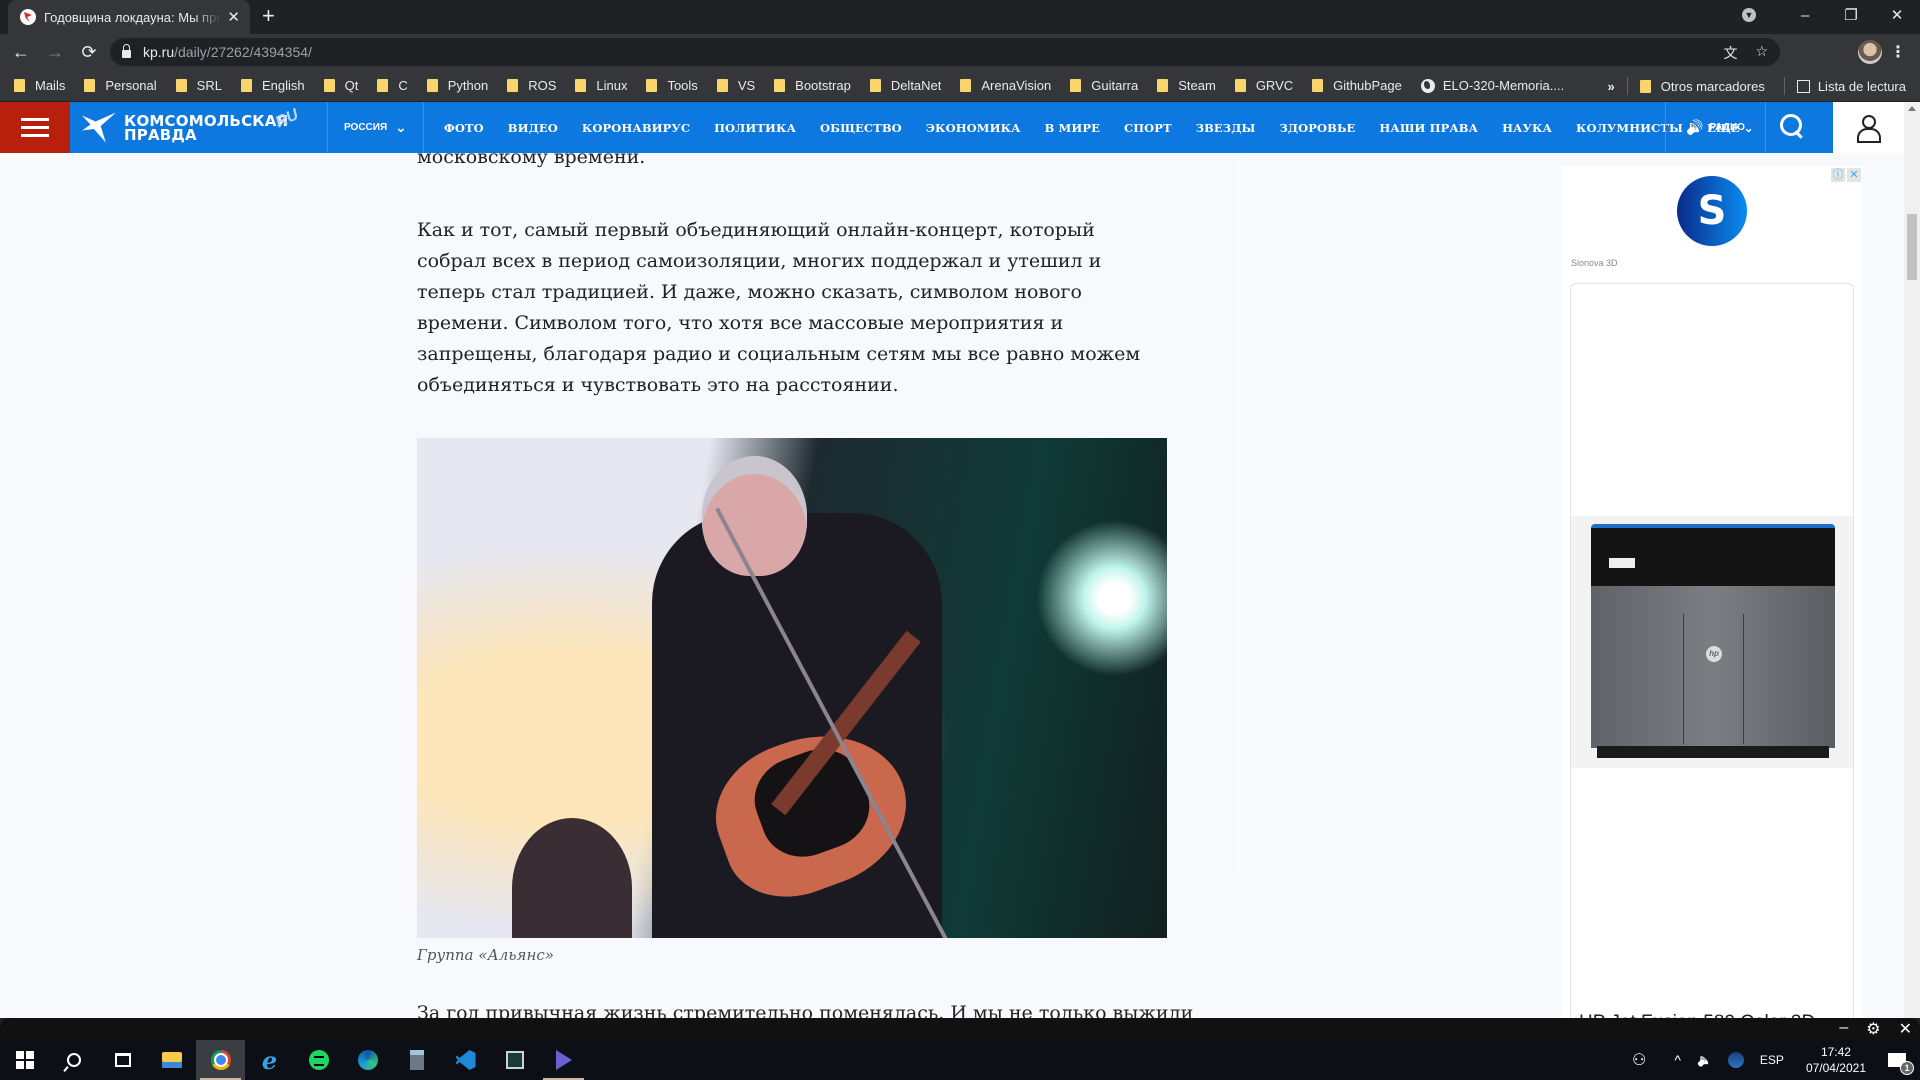 Image resolution: width=1920 pixels, height=1080 pixels. What do you see at coordinates (1639, 1060) in the screenshot?
I see `people-icon: ⚇` at bounding box center [1639, 1060].